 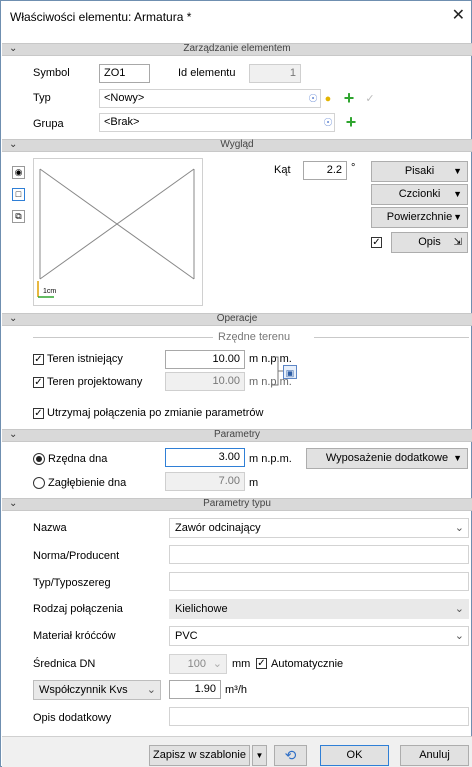 I want to click on save-template-dropdown: ▼, so click(x=259, y=755).